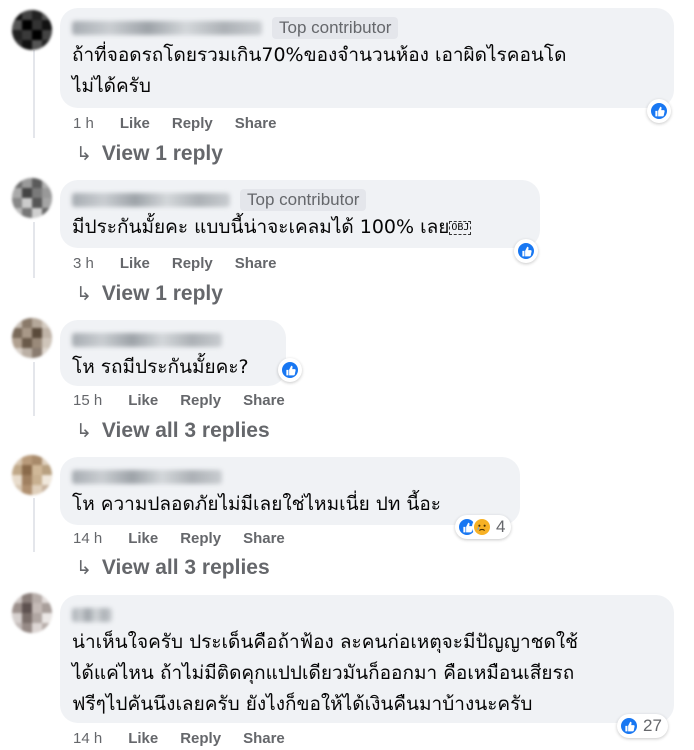  I want to click on reaction-summary: 4, so click(483, 527).